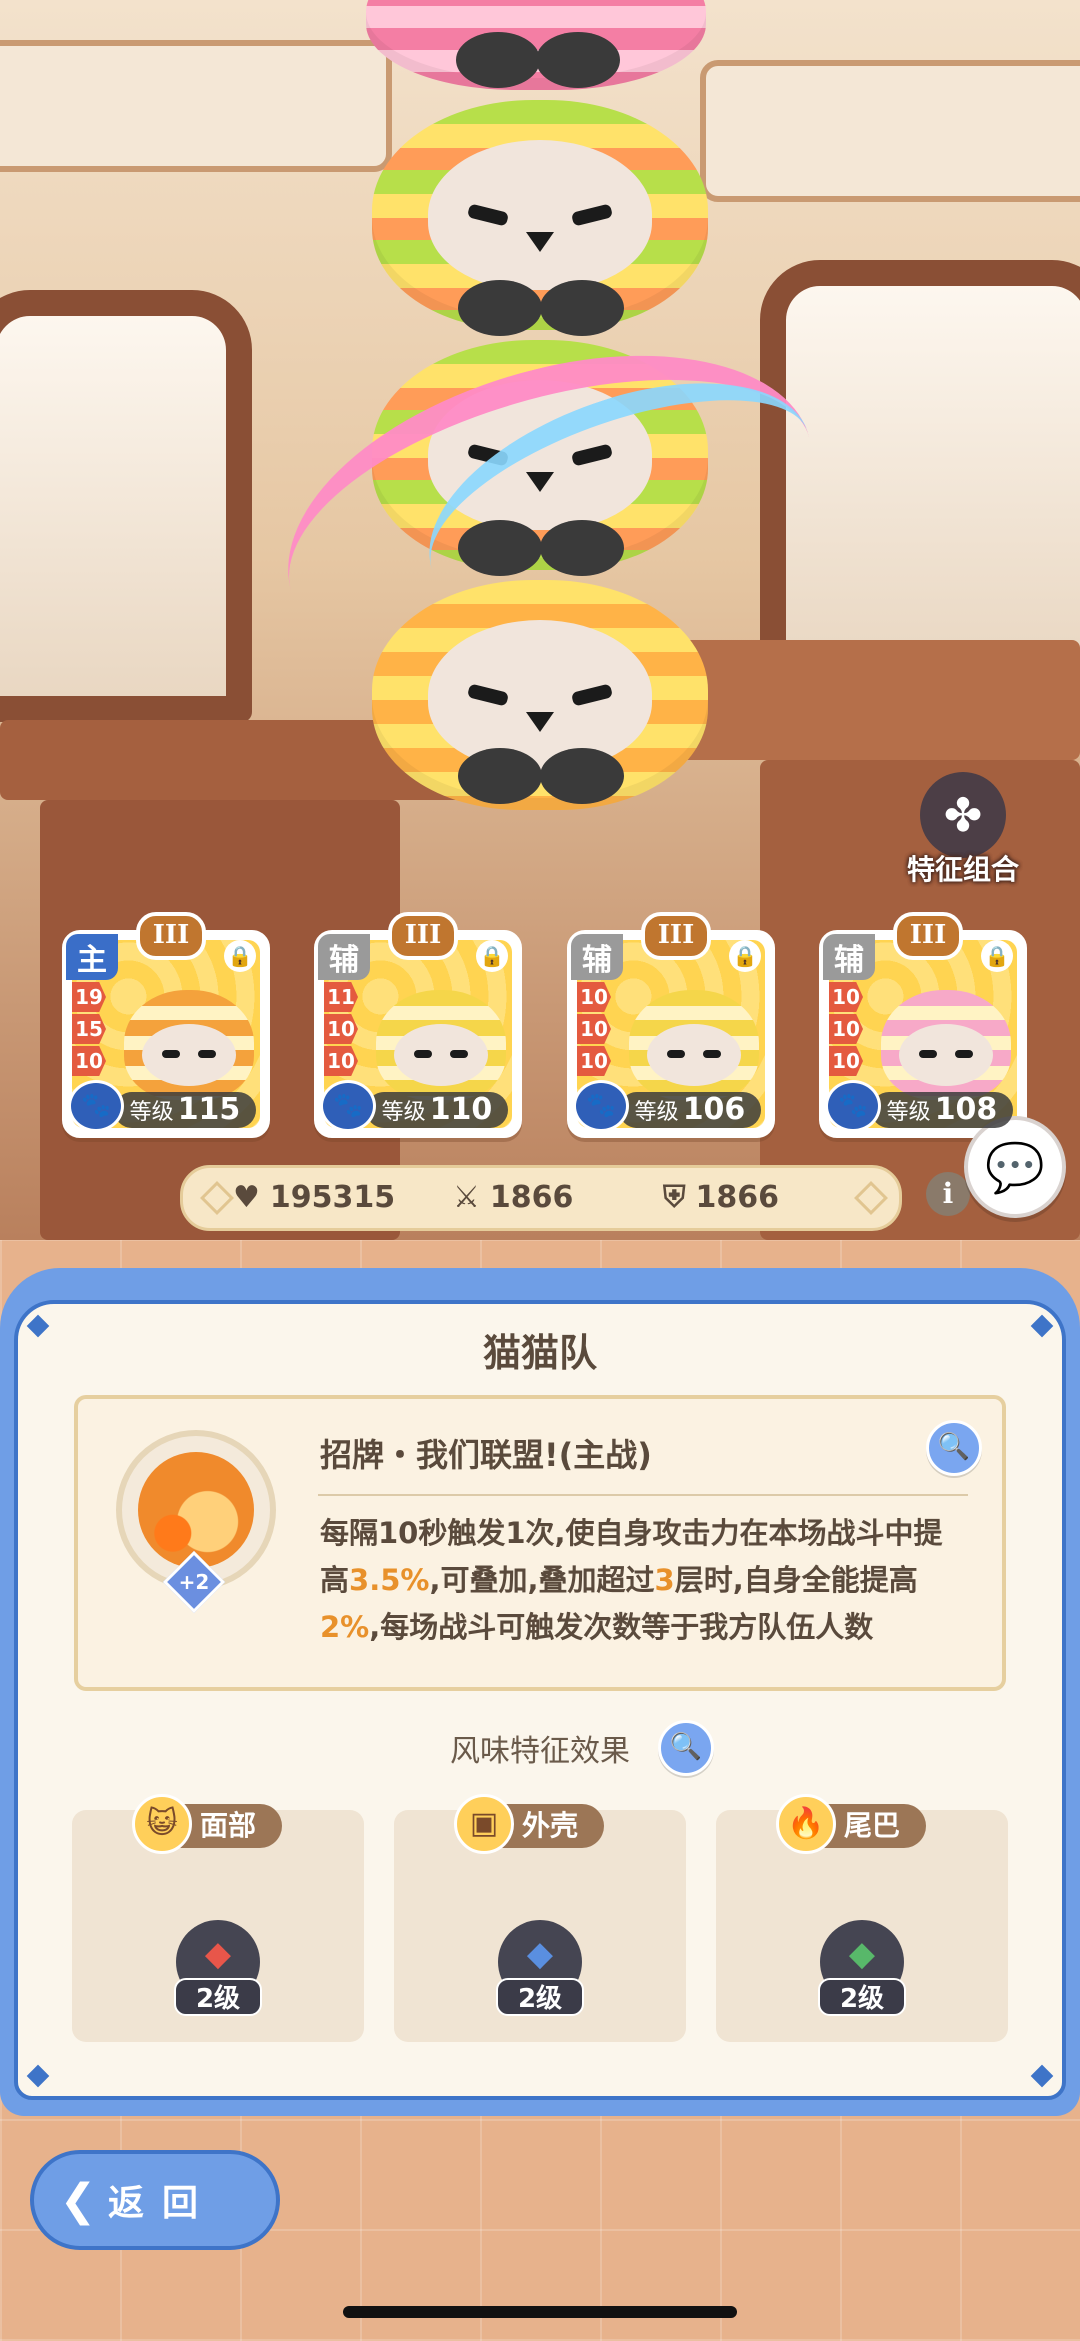 This screenshot has width=1080, height=2341. I want to click on trait-card: 🔥 尾巴 ◆ 2级, so click(862, 1918).